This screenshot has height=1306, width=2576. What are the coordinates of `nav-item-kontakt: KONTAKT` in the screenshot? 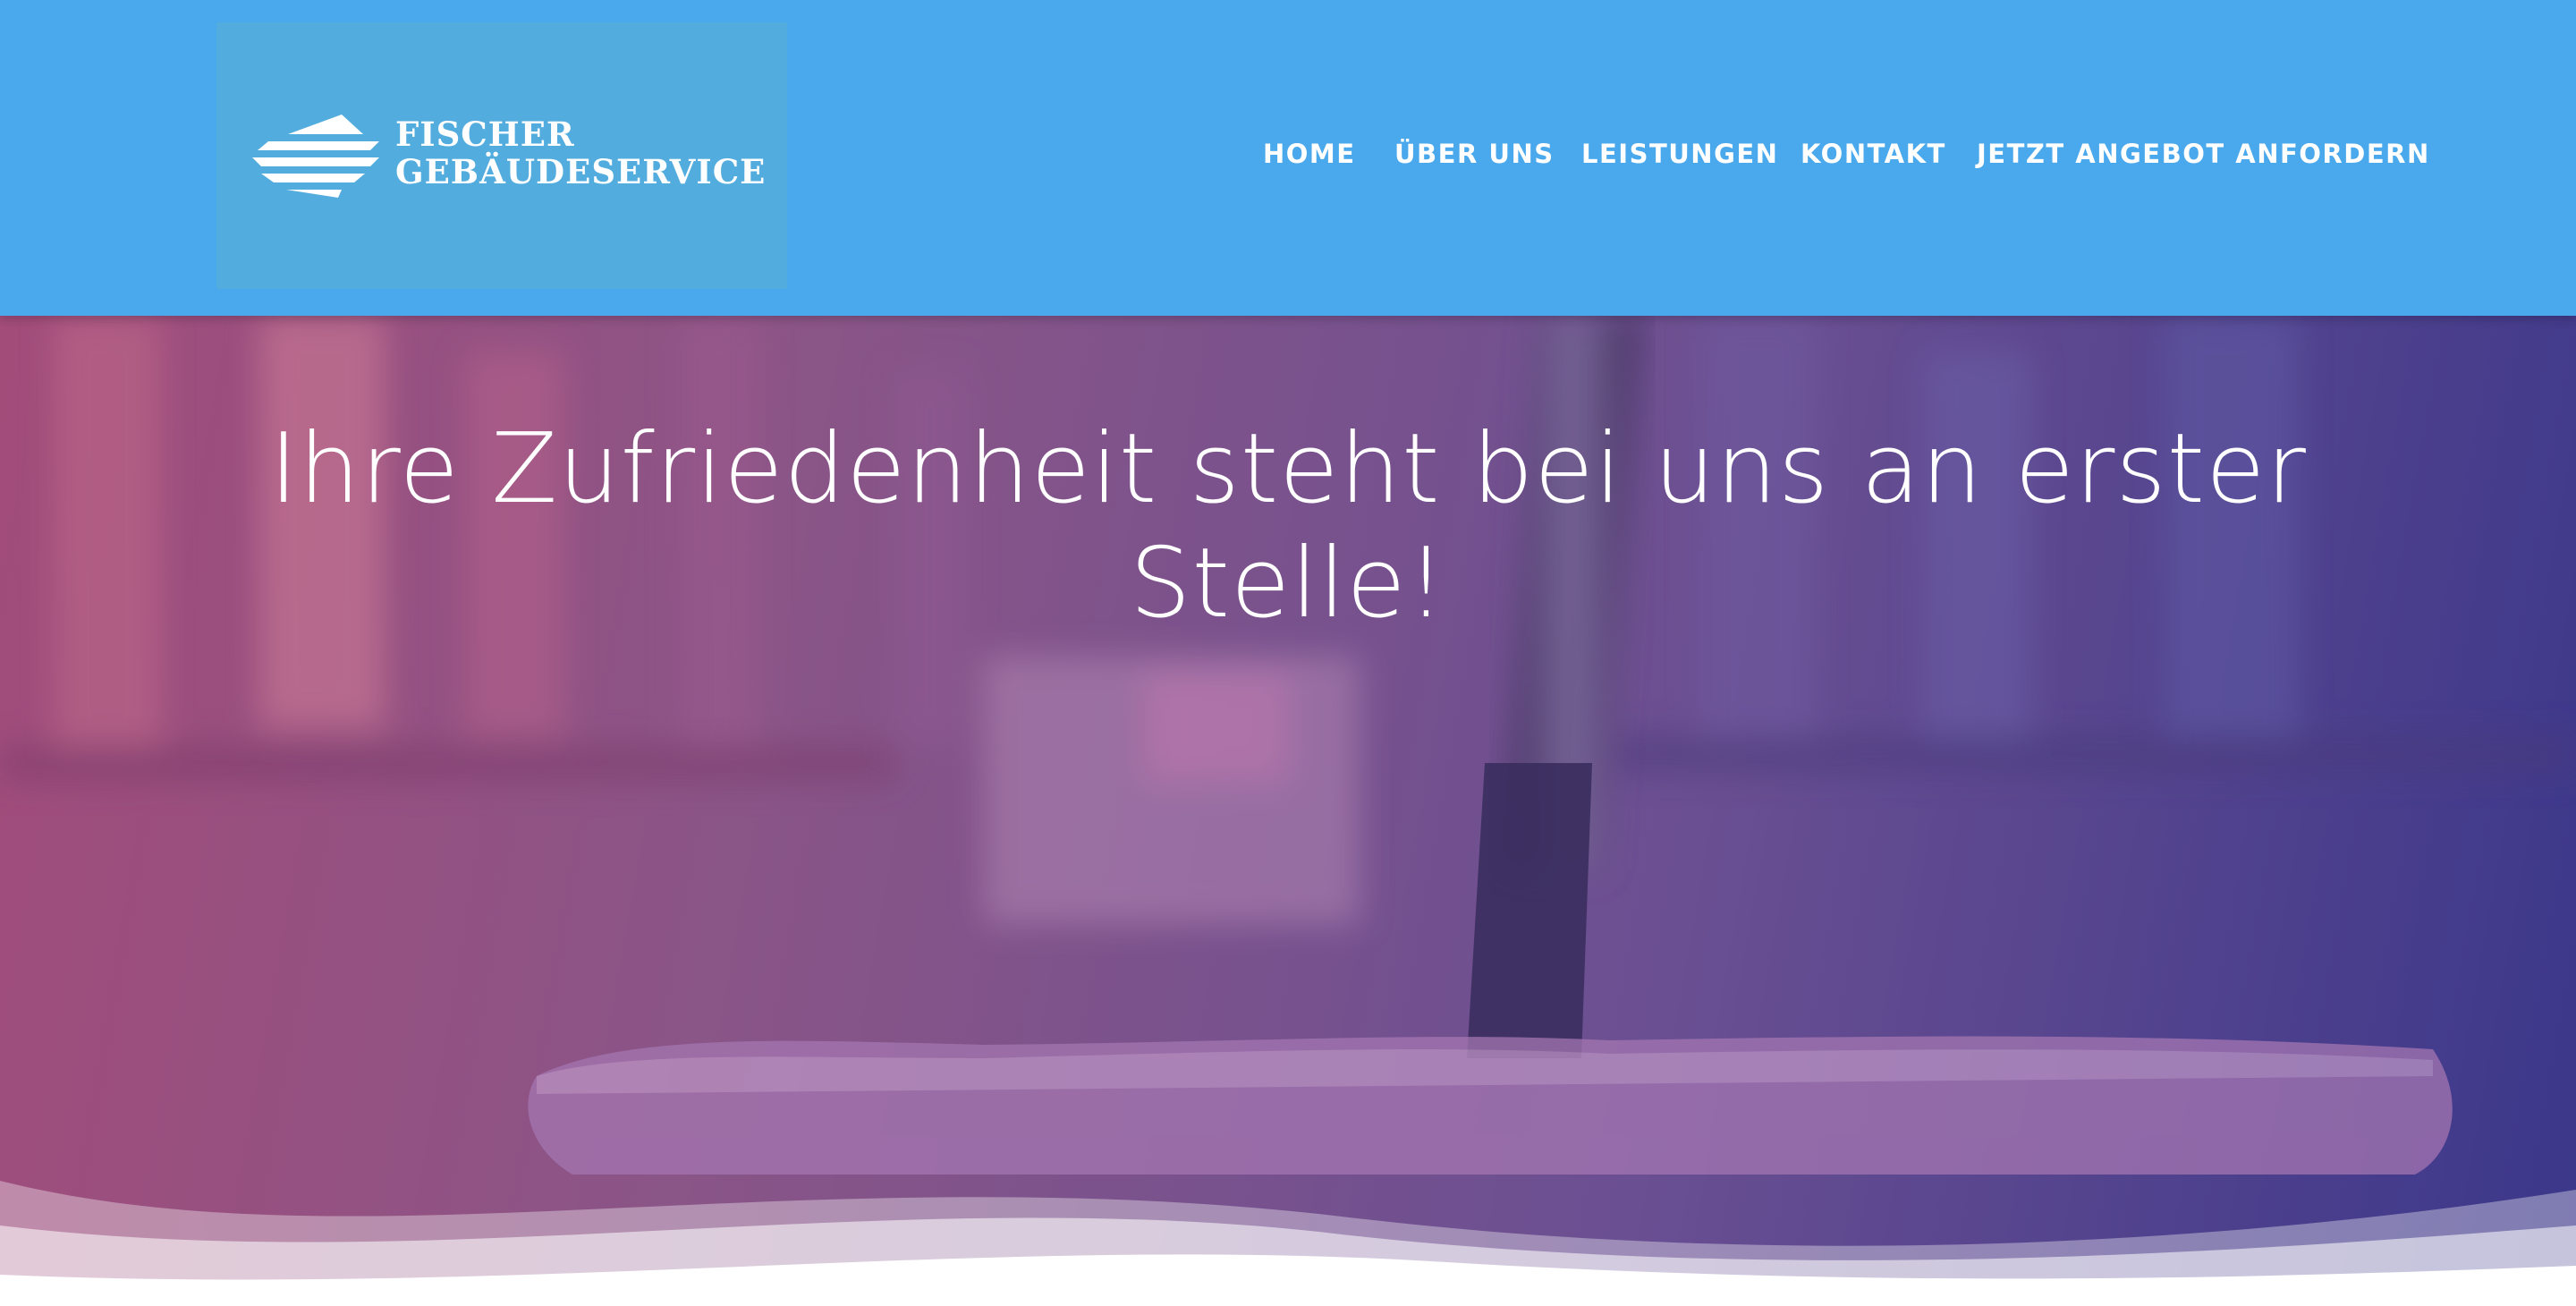 It's located at (1873, 154).